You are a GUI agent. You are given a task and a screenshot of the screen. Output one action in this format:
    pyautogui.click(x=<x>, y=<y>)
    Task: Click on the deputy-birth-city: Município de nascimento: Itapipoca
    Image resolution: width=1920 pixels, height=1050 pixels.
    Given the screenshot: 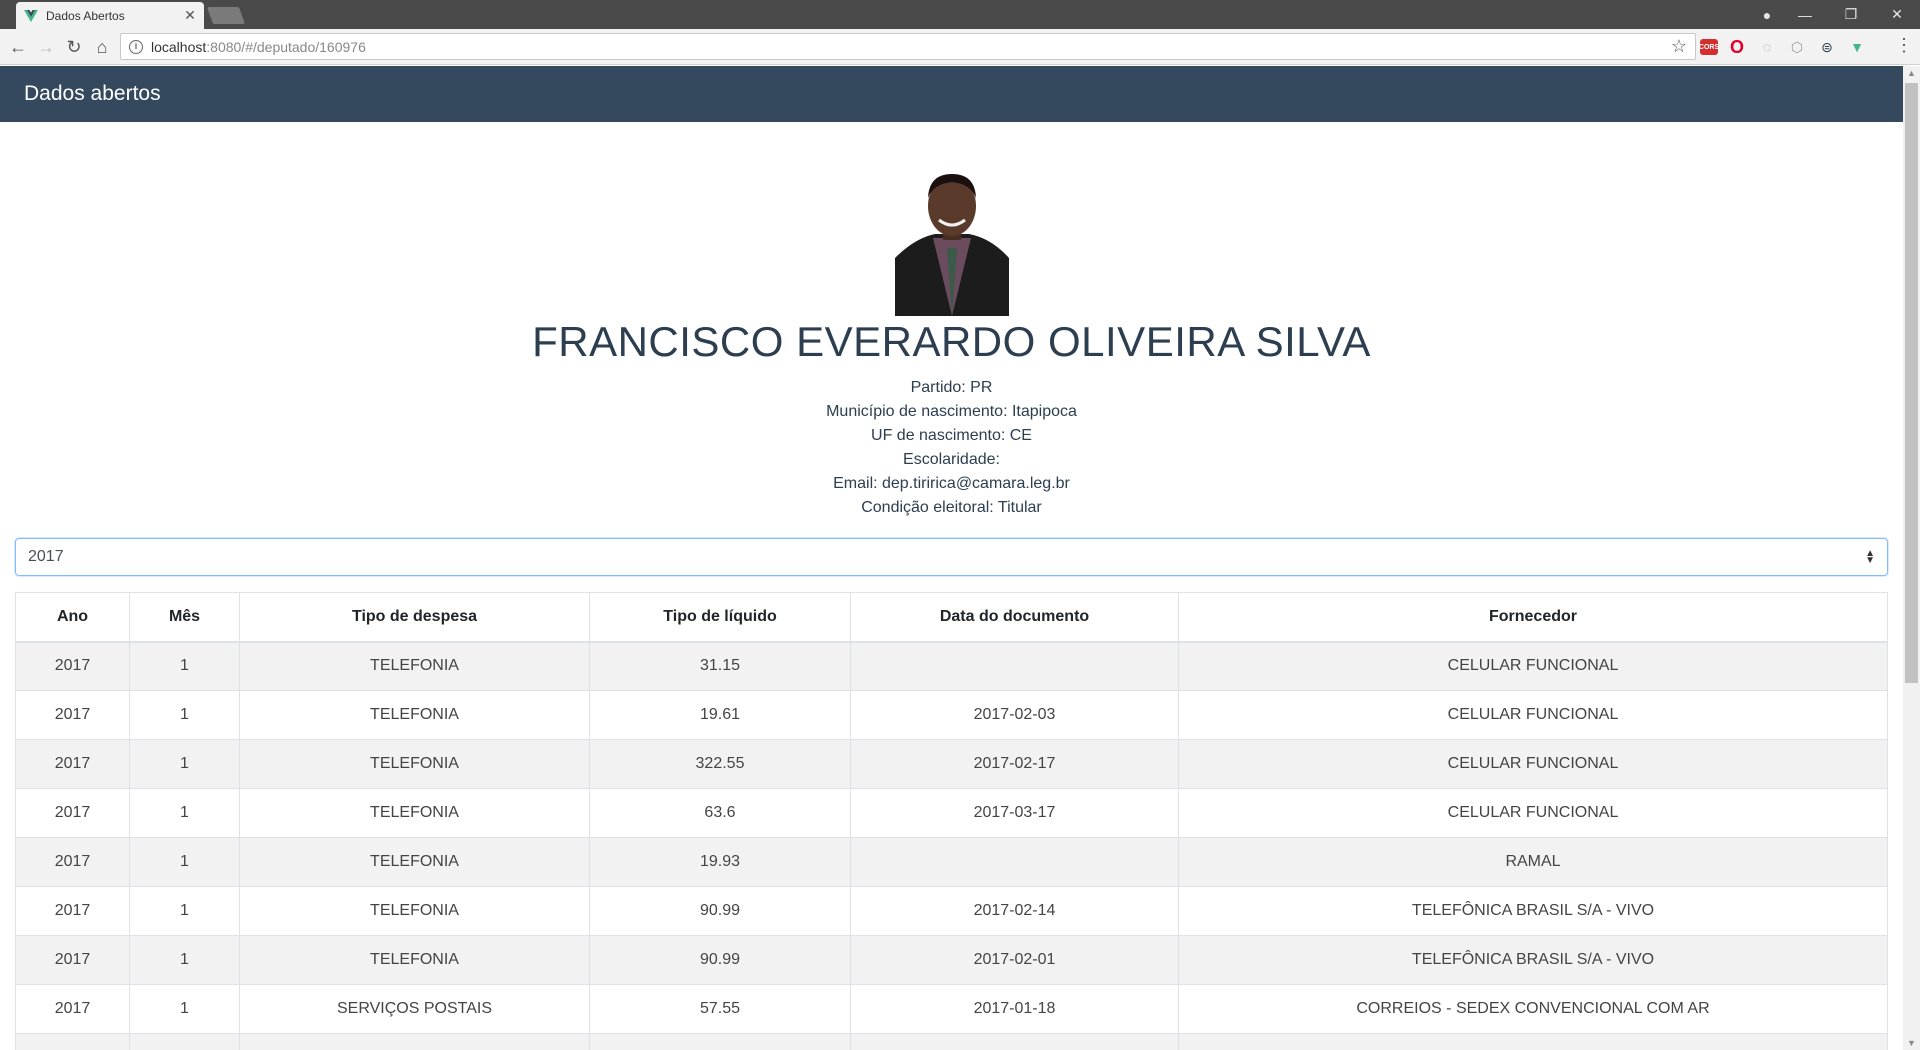 What is the action you would take?
    pyautogui.click(x=951, y=411)
    